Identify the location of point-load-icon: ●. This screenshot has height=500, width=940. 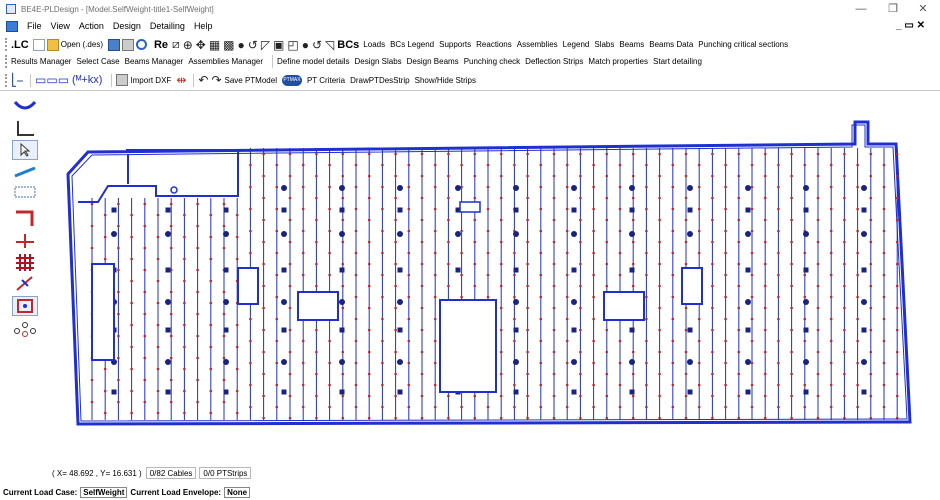
(305, 45).